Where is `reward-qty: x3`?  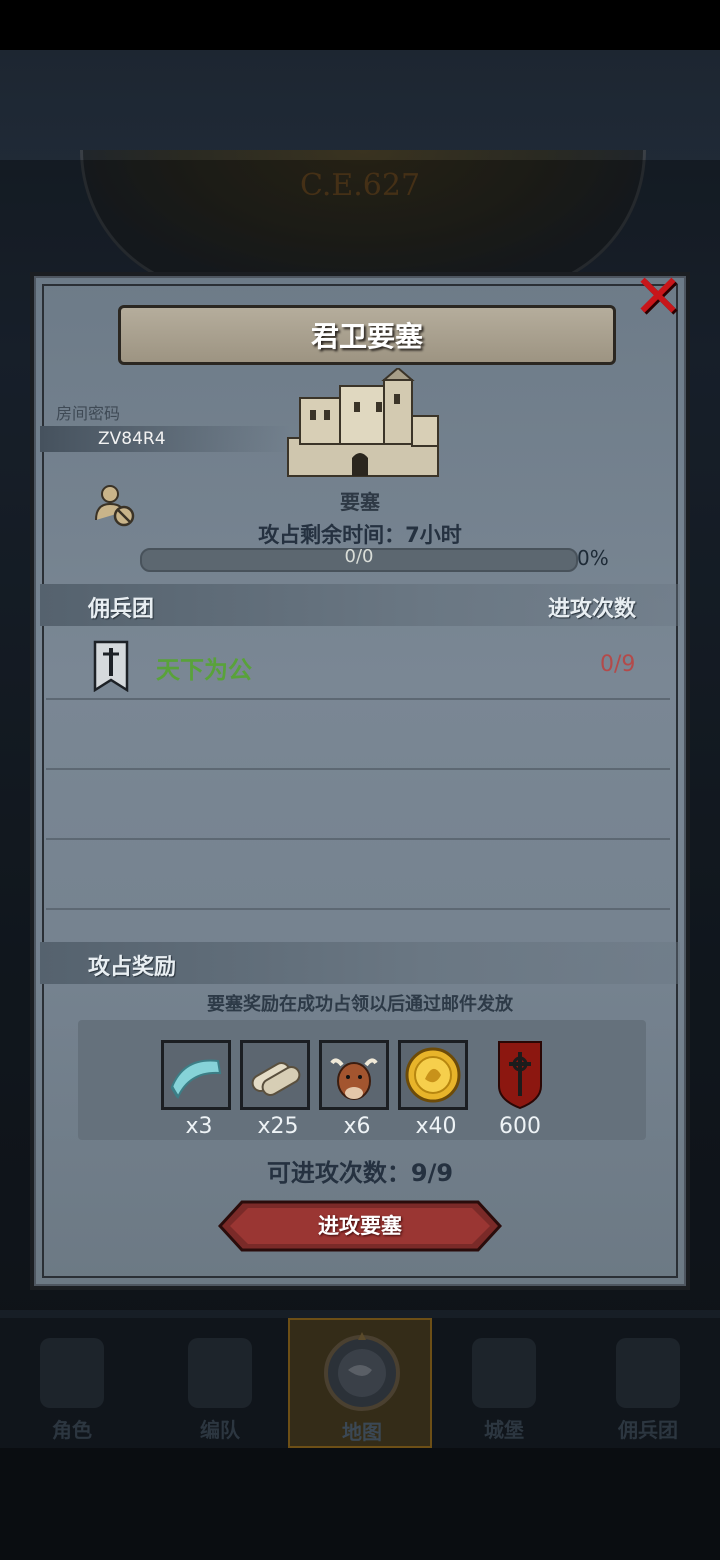
reward-qty: x3 is located at coordinates (199, 1126).